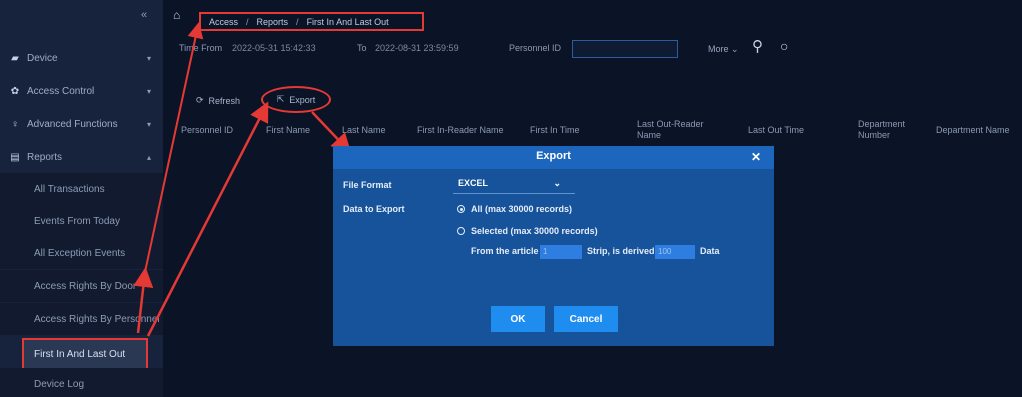  I want to click on sidebar-group-access-control: ✿ Access Control ▾, so click(81, 91).